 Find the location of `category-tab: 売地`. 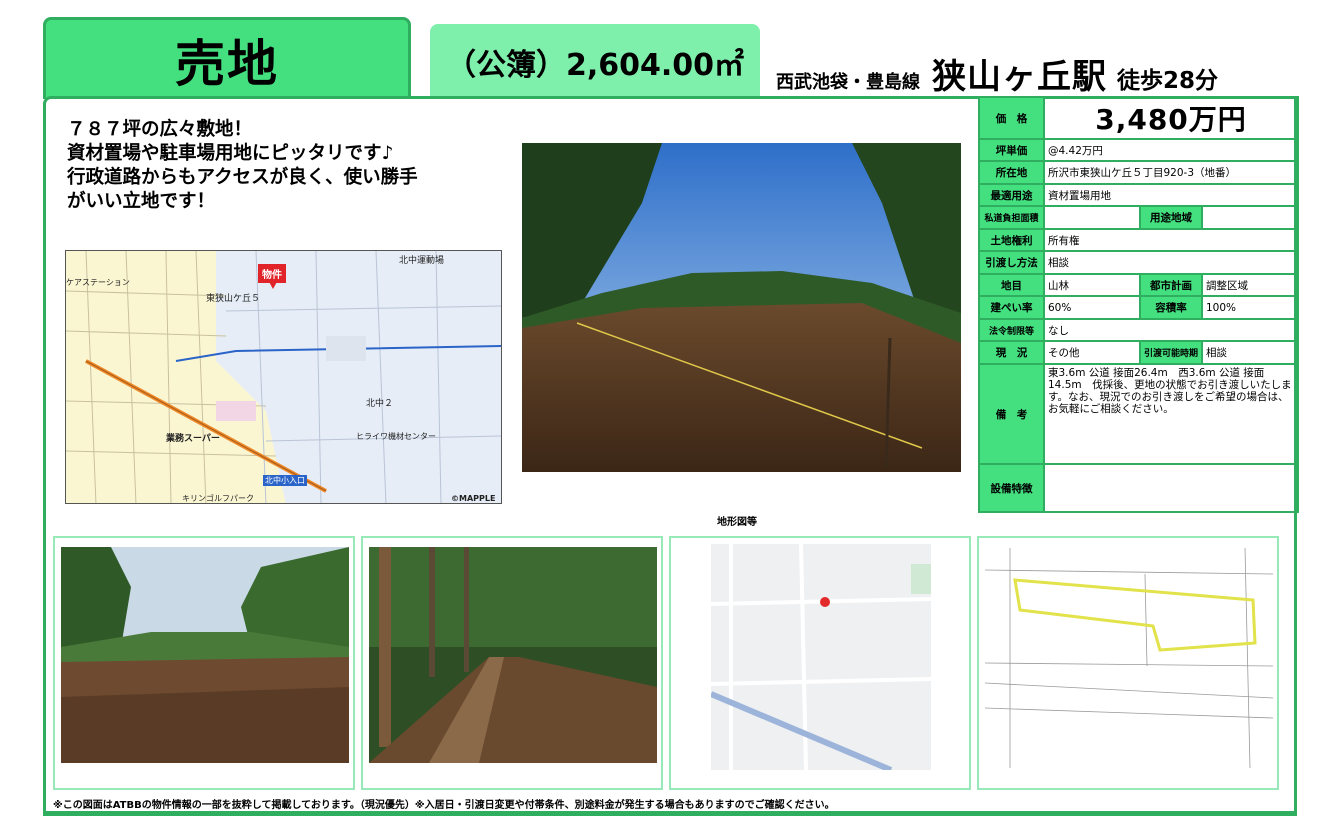

category-tab: 売地 is located at coordinates (227, 58).